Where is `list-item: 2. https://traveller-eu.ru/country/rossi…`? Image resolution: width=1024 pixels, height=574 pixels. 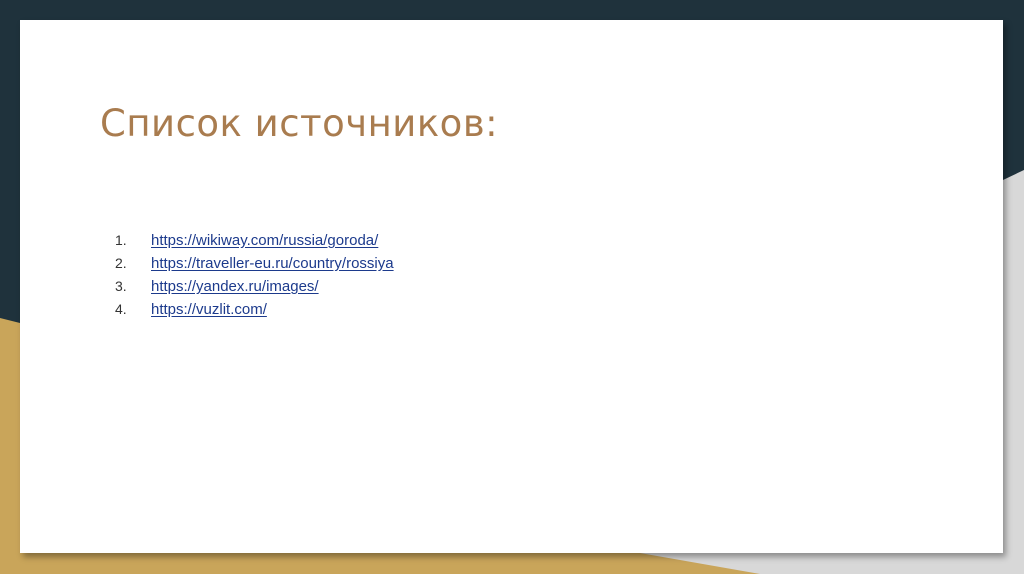
list-item: 2. https://traveller-eu.ru/country/rossi… is located at coordinates (254, 266).